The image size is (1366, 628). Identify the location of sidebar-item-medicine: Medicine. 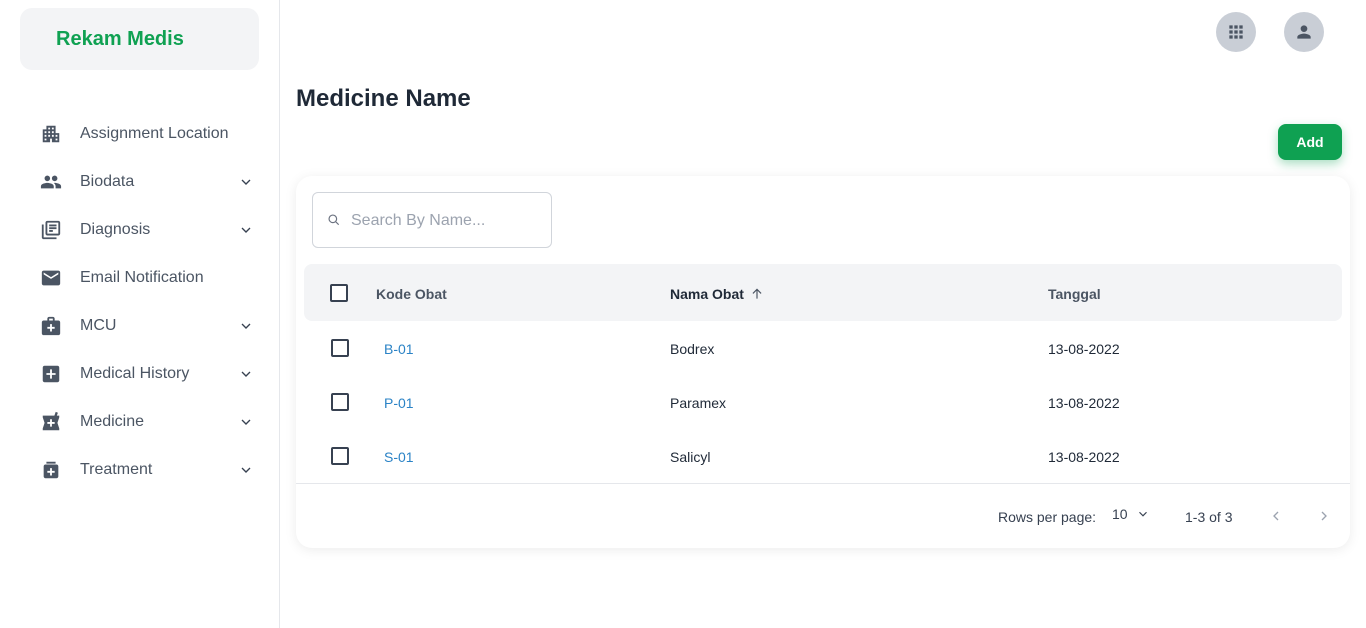
(139, 422).